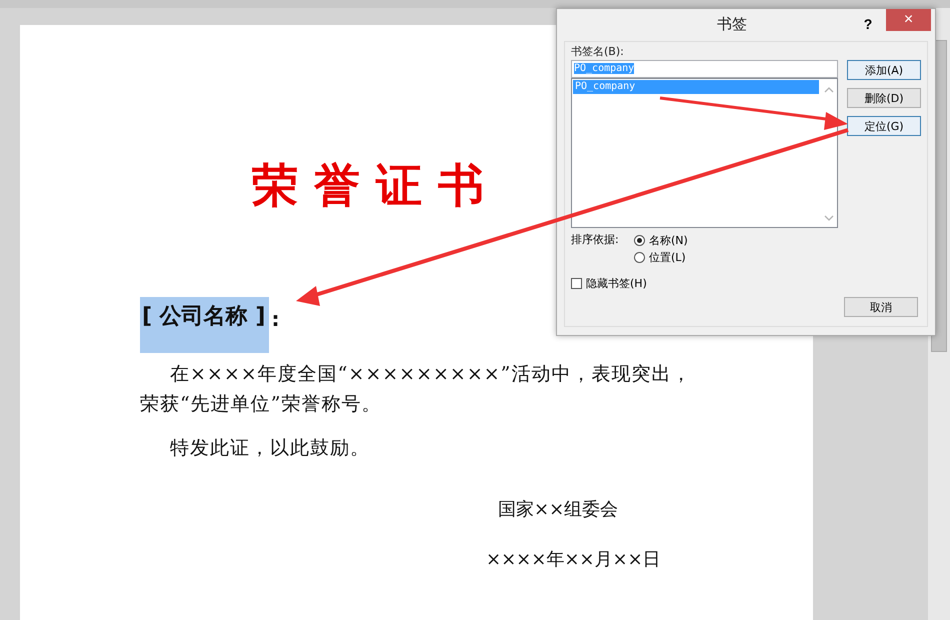  Describe the element at coordinates (205, 325) in the screenshot. I see `highlighted-company-name: [ 公司名称 ]` at that location.